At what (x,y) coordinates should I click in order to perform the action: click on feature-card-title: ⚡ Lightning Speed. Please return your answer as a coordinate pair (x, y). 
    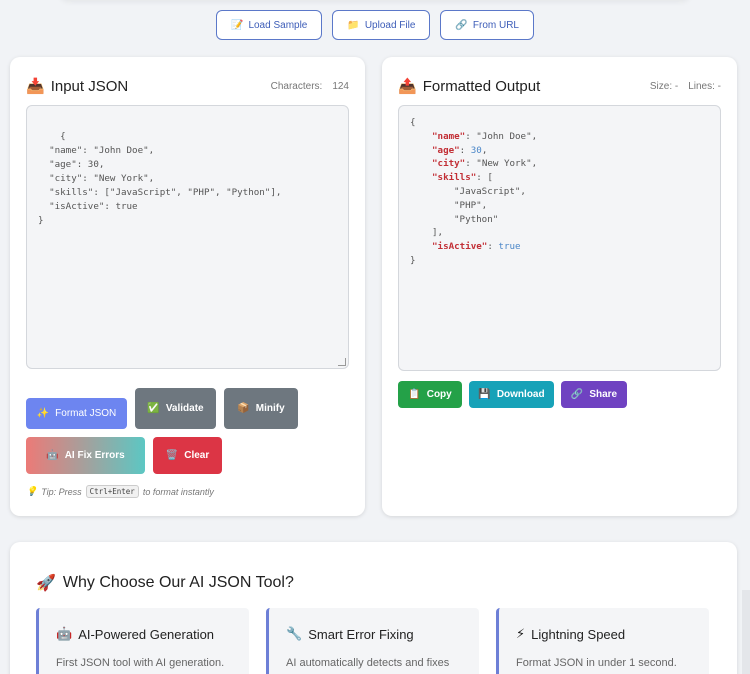
    Looking at the image, I should click on (570, 634).